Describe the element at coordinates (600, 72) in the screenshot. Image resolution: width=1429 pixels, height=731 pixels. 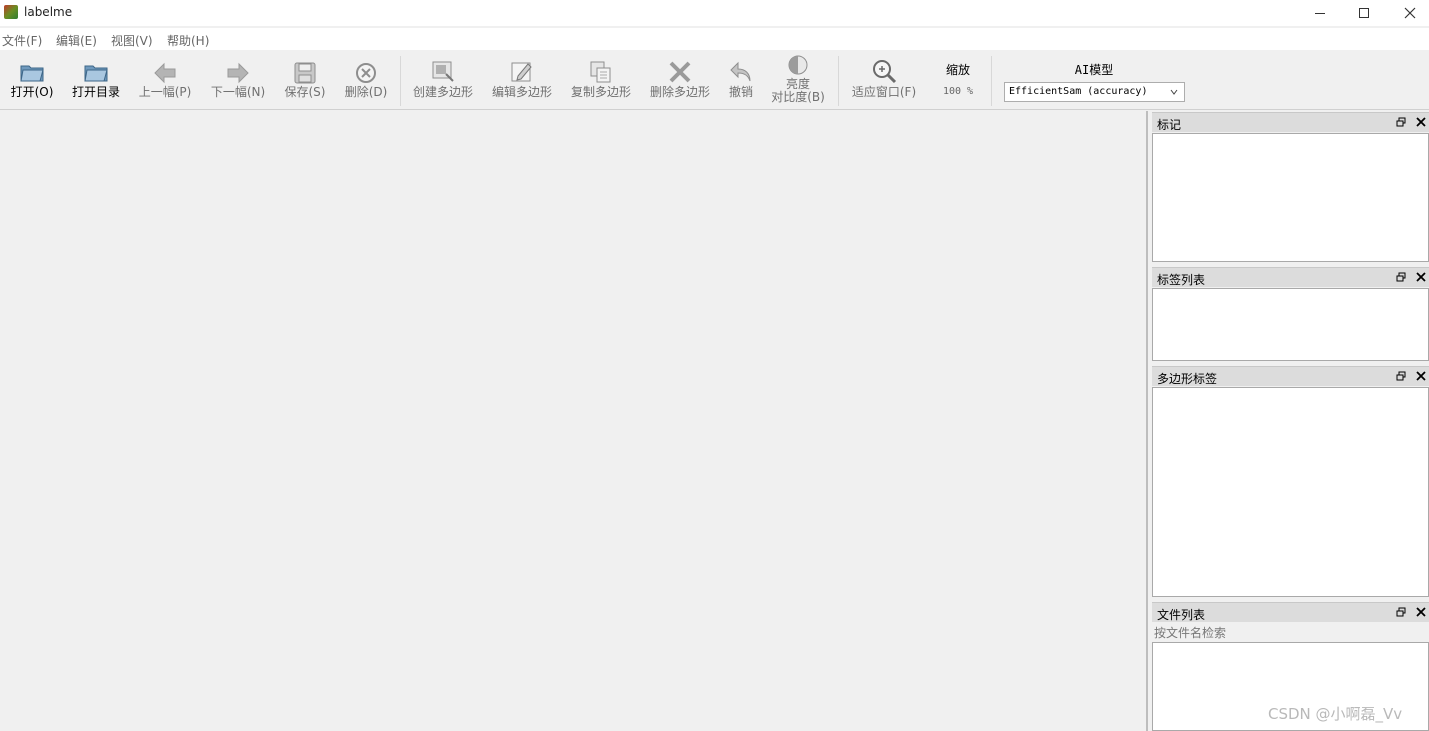
I see `copy-polygon-icon` at that location.